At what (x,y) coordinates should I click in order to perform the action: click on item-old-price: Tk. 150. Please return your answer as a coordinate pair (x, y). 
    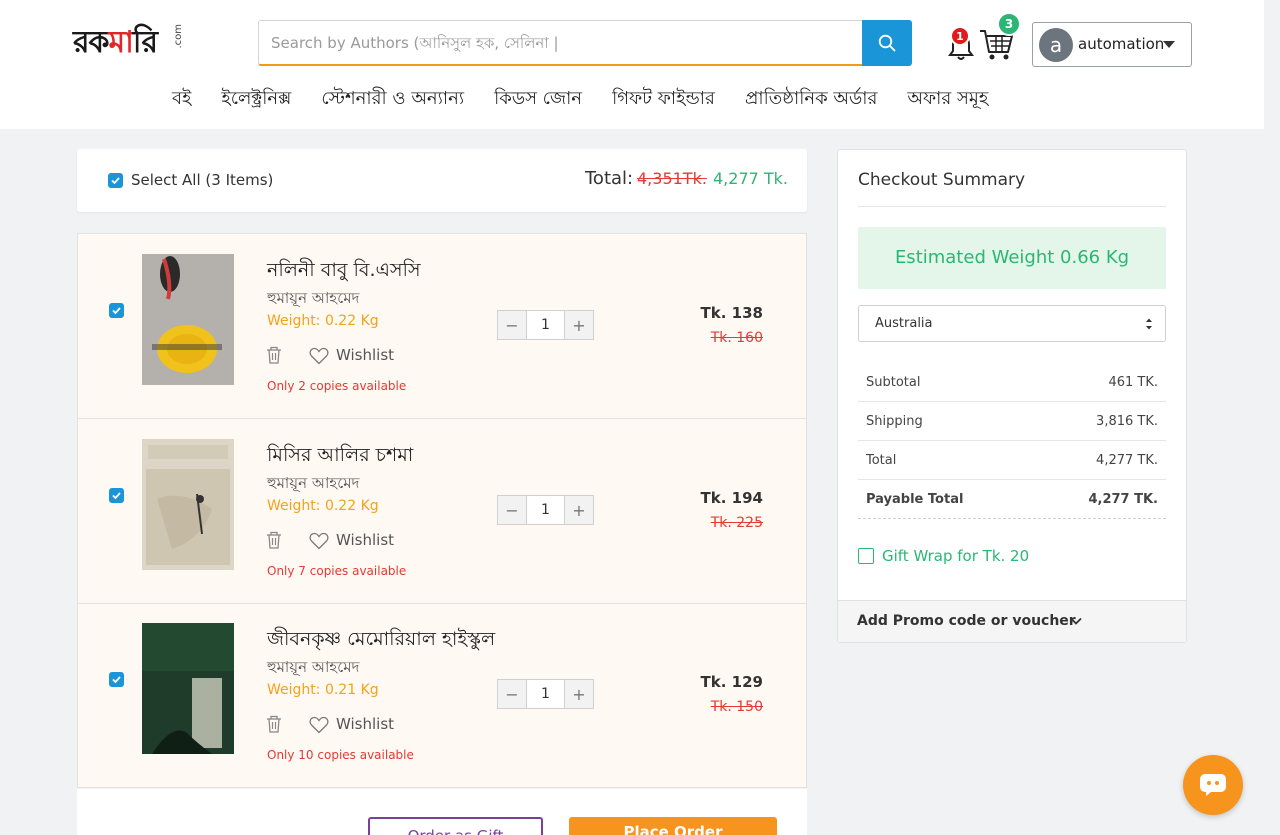
    Looking at the image, I should click on (736, 707).